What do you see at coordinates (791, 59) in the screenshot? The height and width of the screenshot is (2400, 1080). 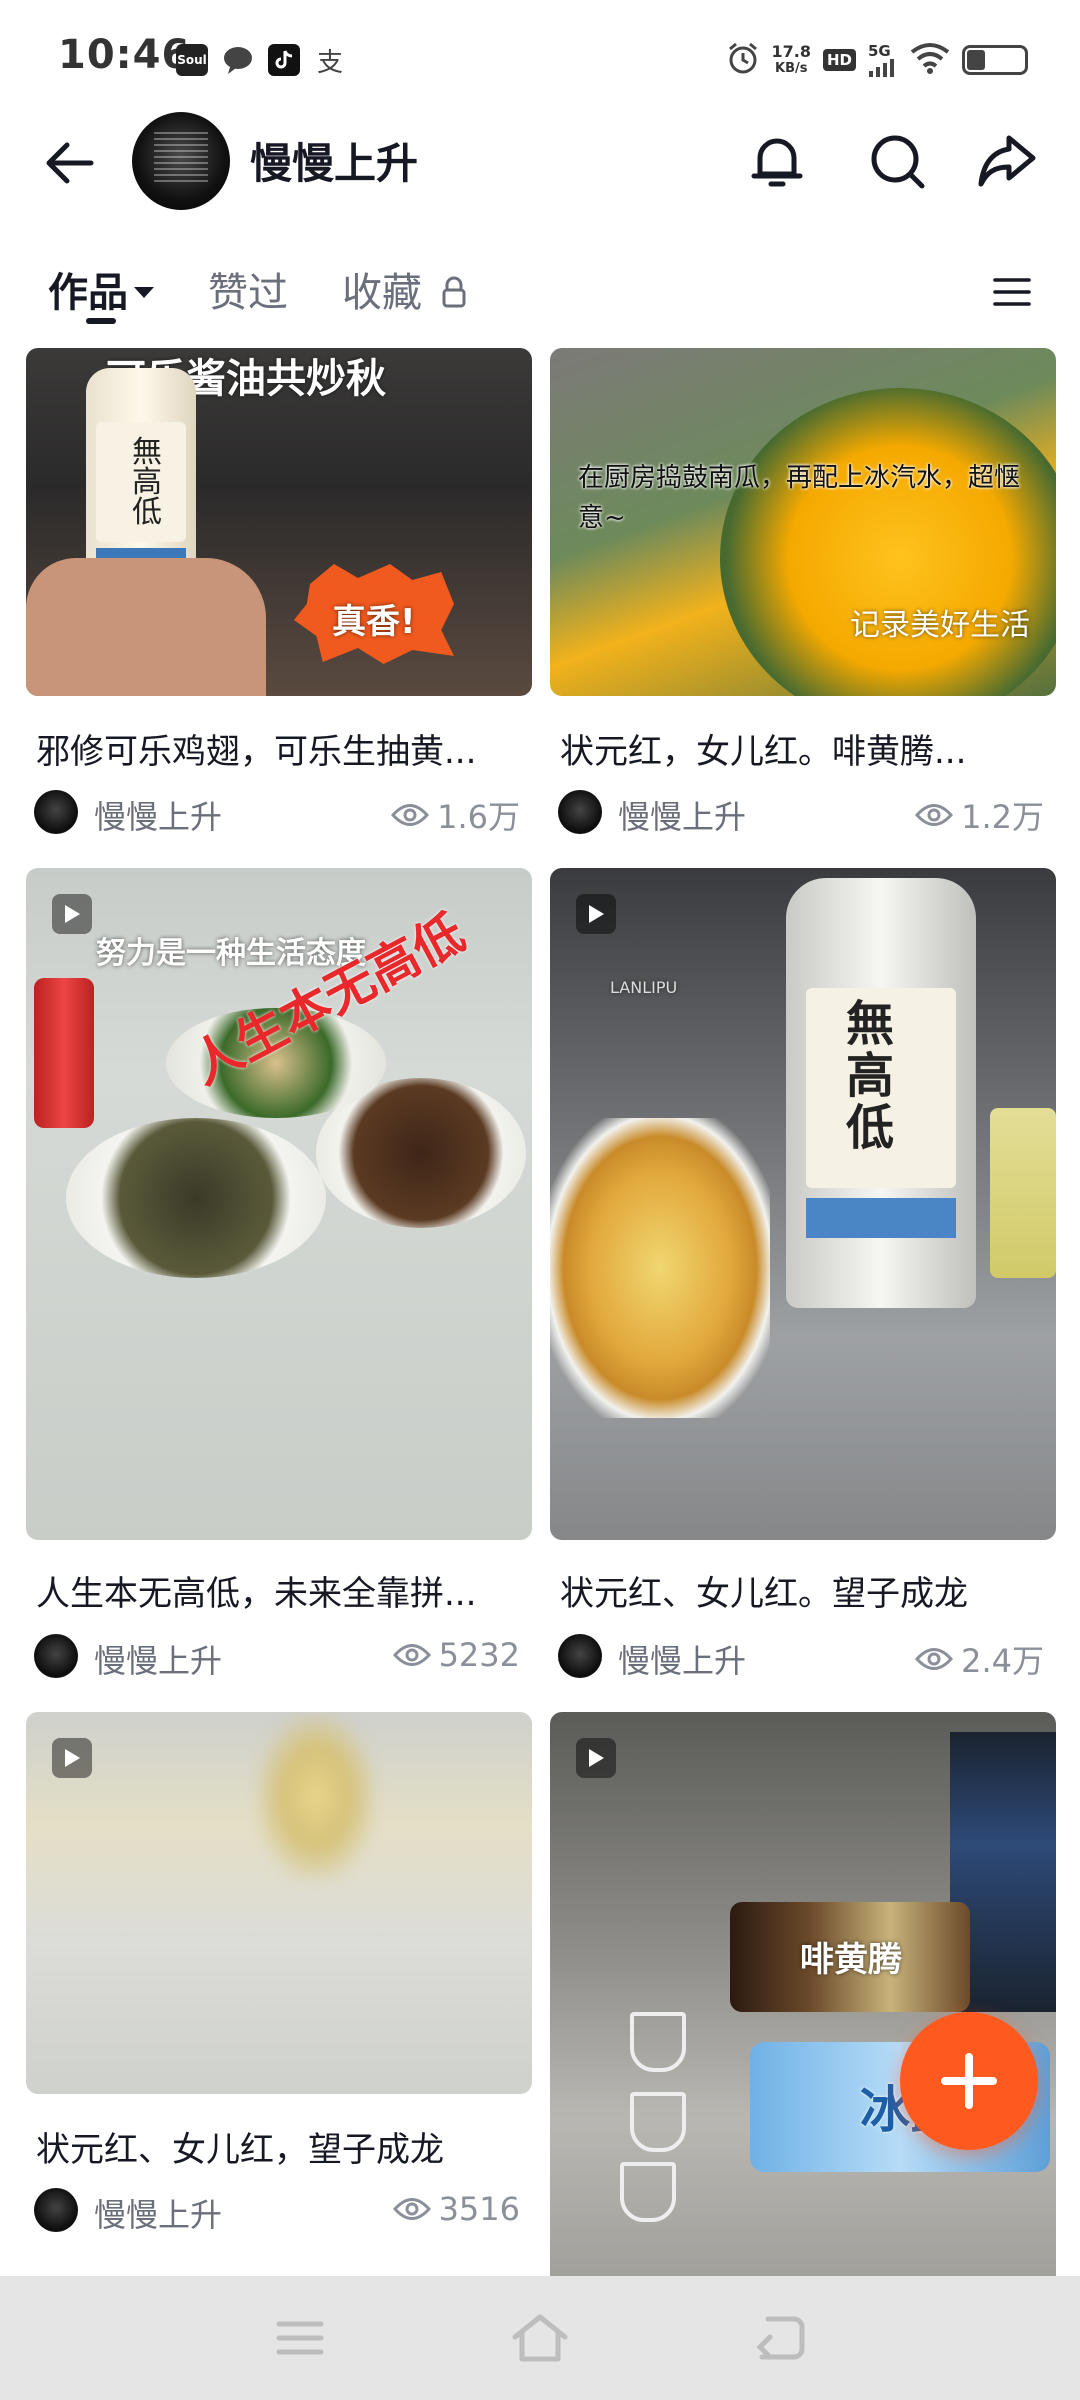 I see `network-speed: 17.8 KB/s` at bounding box center [791, 59].